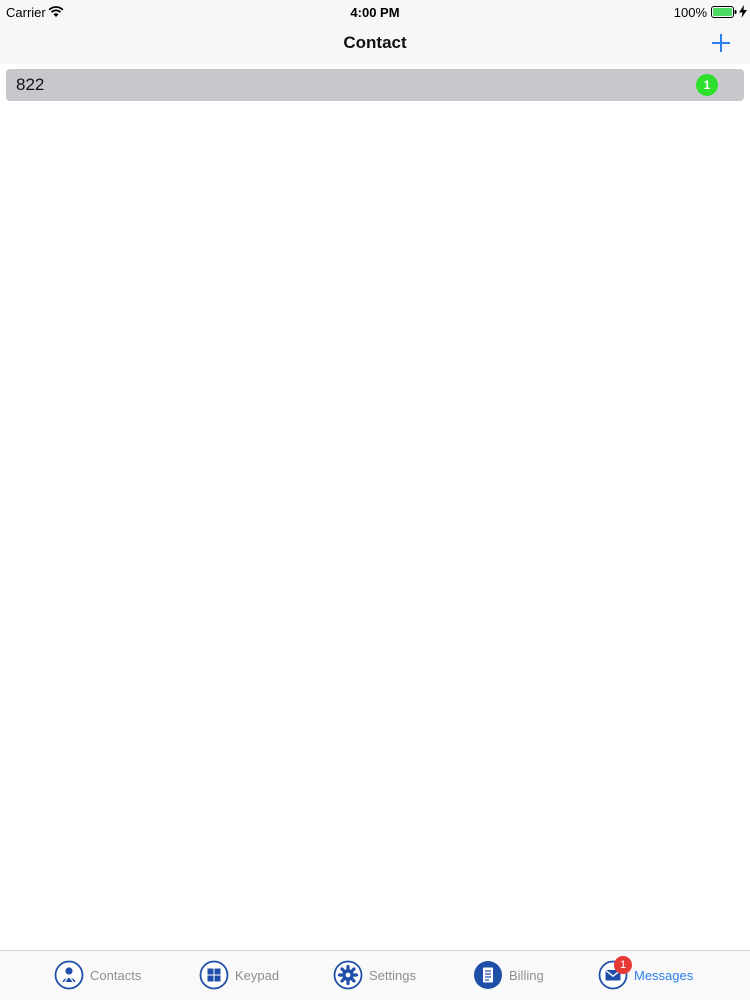 The height and width of the screenshot is (1000, 750). I want to click on tab-contacts: Contacts, so click(104, 976).